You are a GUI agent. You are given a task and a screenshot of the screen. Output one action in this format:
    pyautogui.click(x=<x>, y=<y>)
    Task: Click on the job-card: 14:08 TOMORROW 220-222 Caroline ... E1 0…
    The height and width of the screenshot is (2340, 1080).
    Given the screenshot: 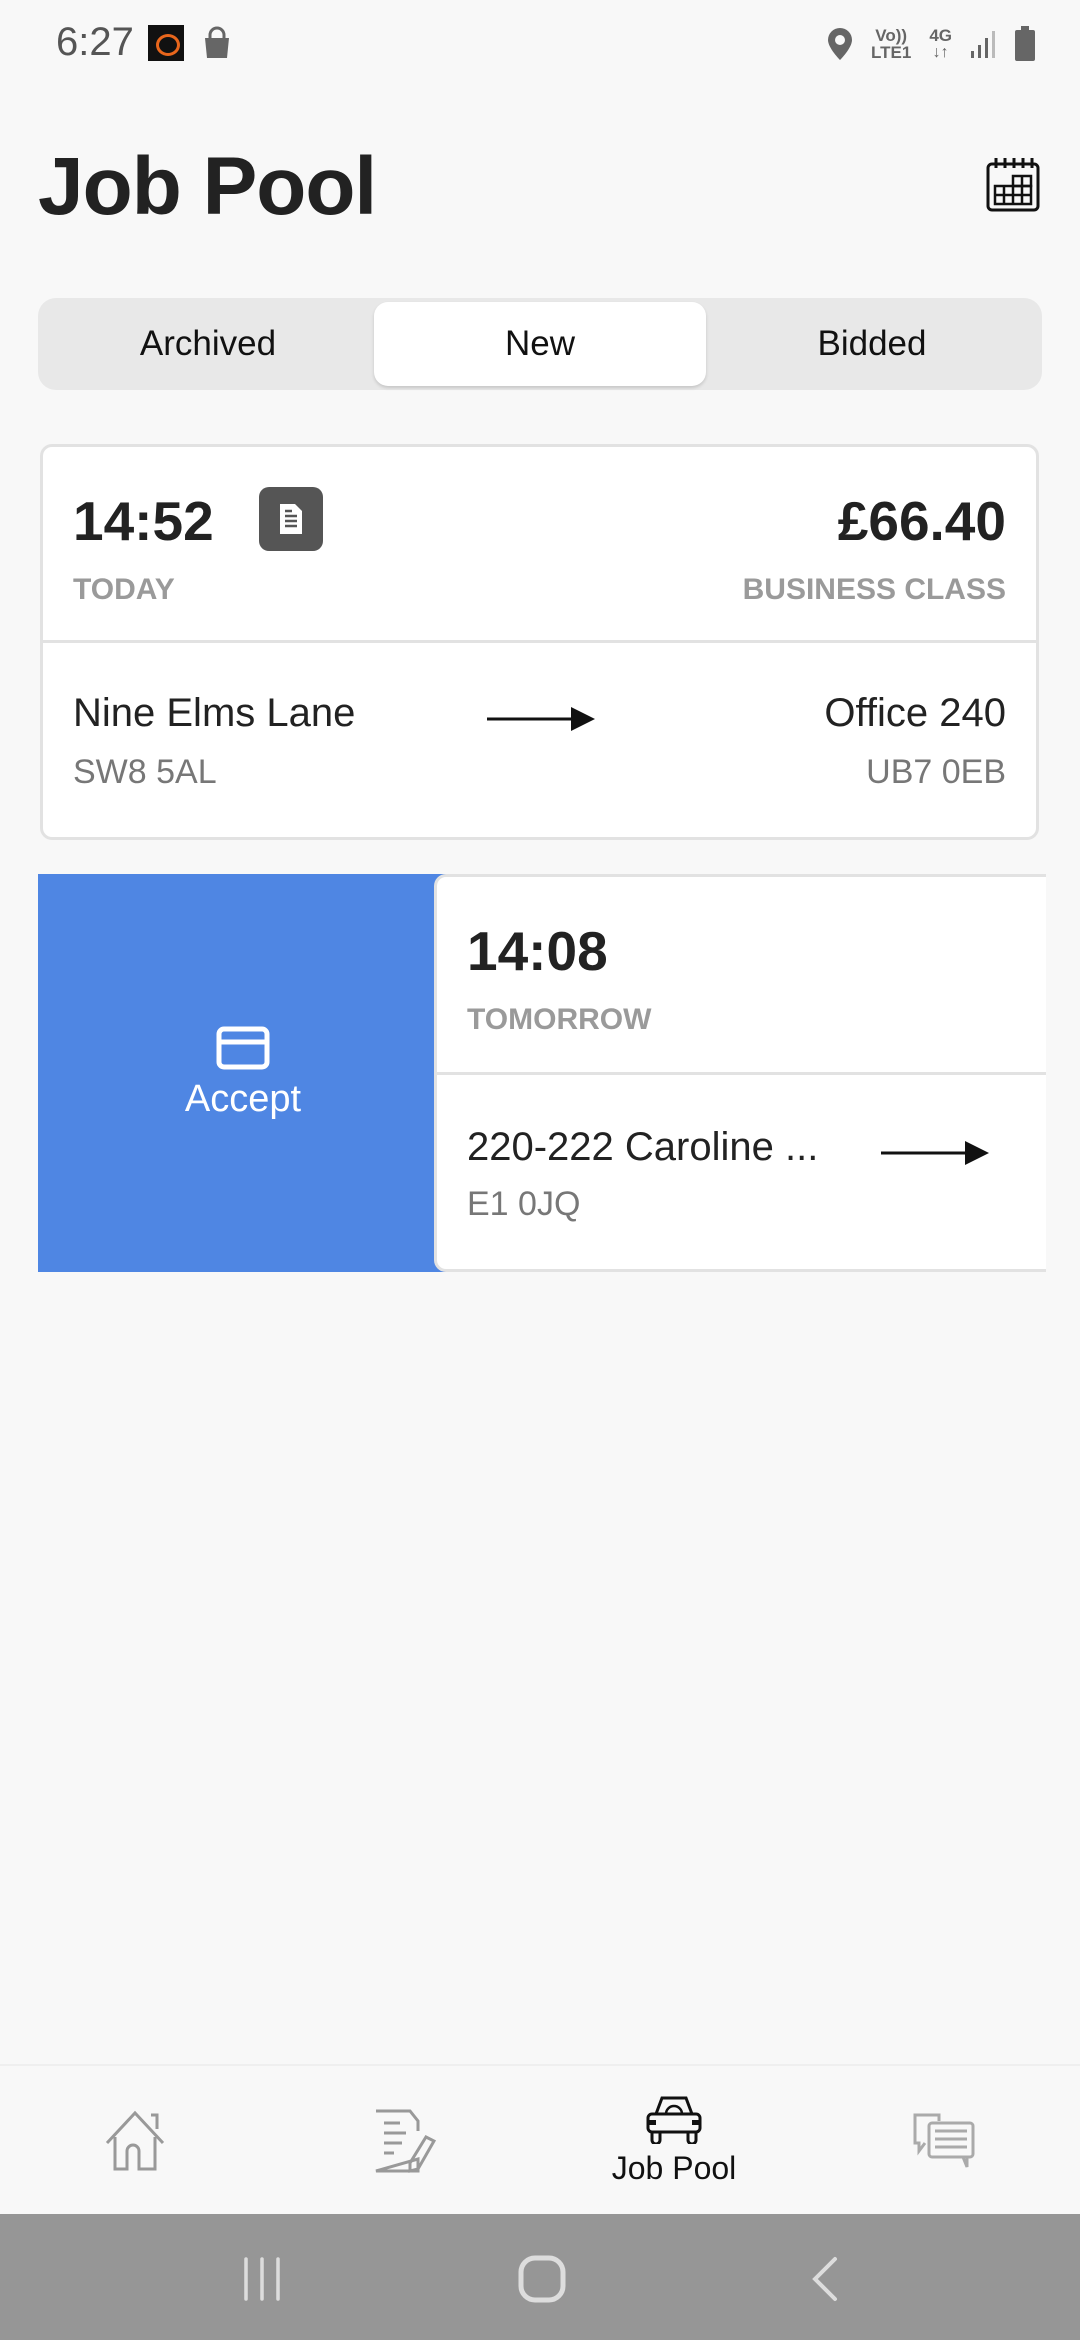 What is the action you would take?
    pyautogui.click(x=740, y=1073)
    